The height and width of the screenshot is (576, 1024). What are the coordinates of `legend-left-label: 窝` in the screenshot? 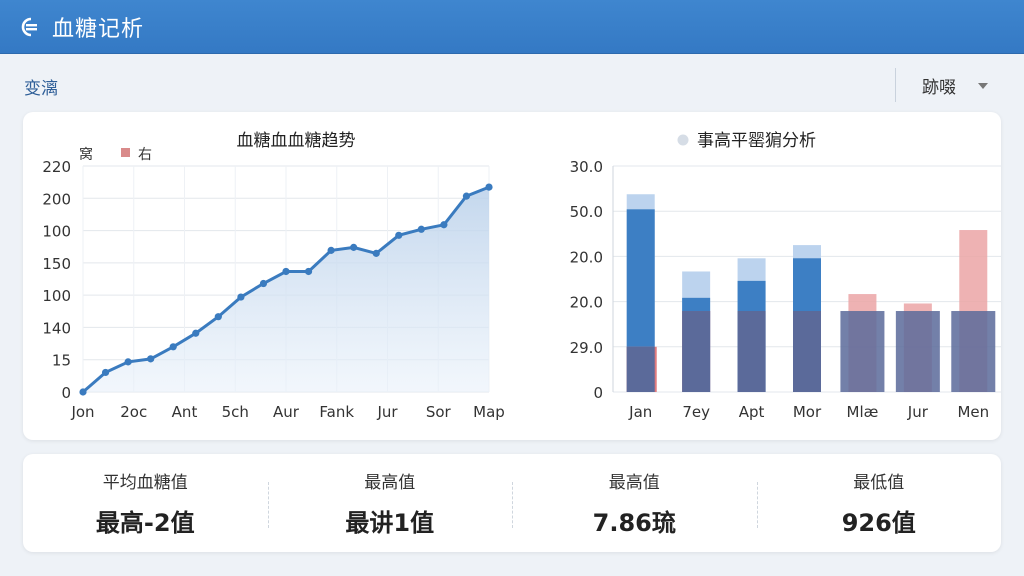 It's located at (86, 154).